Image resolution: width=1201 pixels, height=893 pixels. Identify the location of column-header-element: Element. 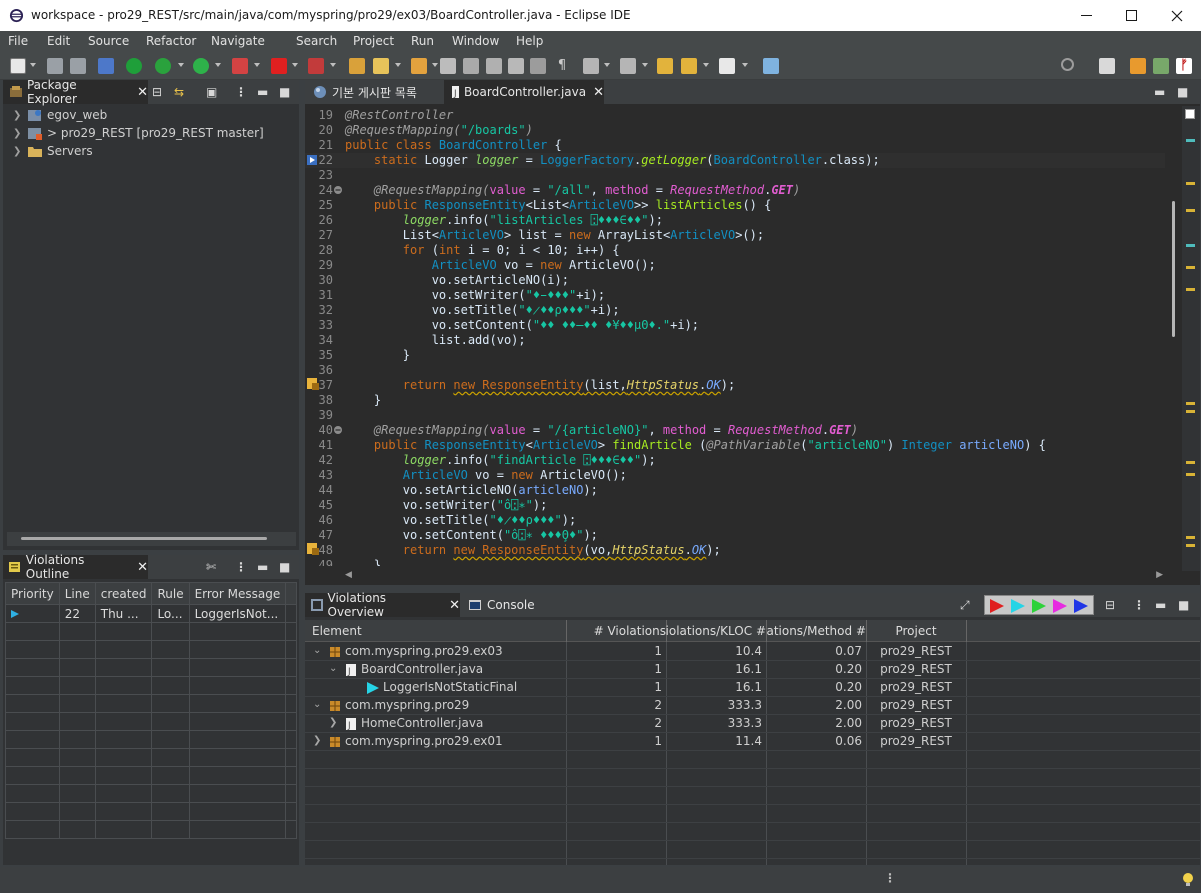
(337, 631).